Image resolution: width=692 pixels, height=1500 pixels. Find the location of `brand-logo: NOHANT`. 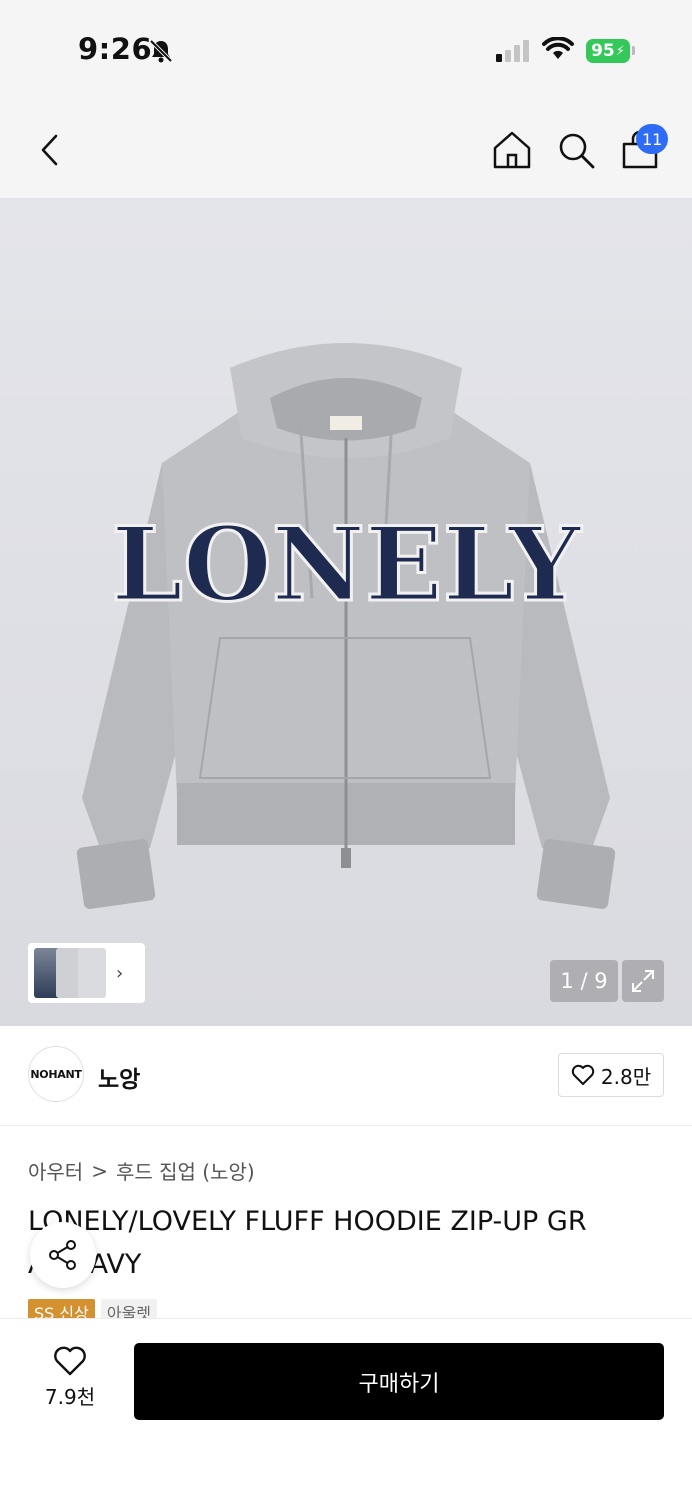

brand-logo: NOHANT is located at coordinates (56, 1074).